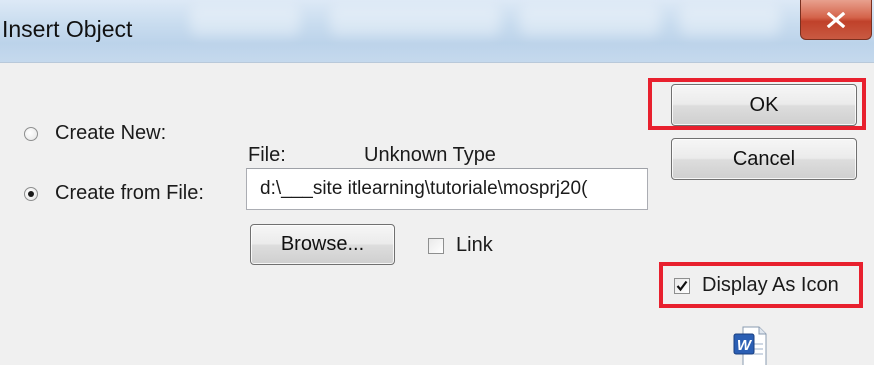  What do you see at coordinates (31, 133) in the screenshot?
I see `create-new-radio` at bounding box center [31, 133].